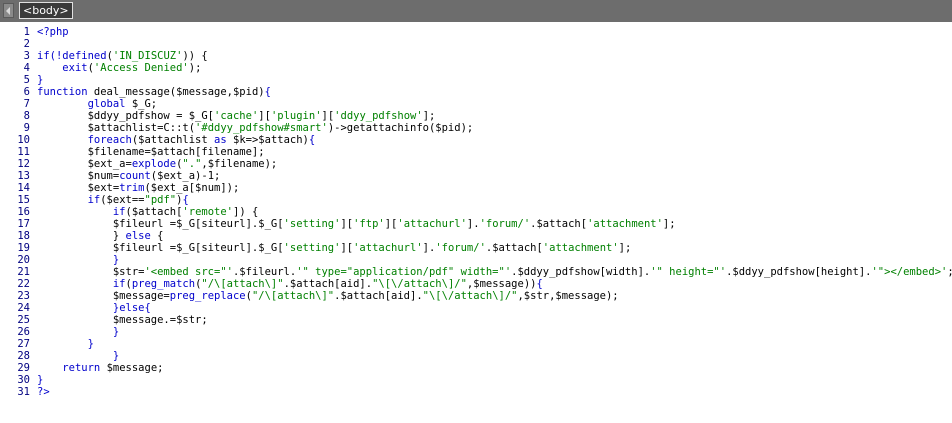  Describe the element at coordinates (8, 10) in the screenshot. I see `collapse-arrow-icon` at that location.